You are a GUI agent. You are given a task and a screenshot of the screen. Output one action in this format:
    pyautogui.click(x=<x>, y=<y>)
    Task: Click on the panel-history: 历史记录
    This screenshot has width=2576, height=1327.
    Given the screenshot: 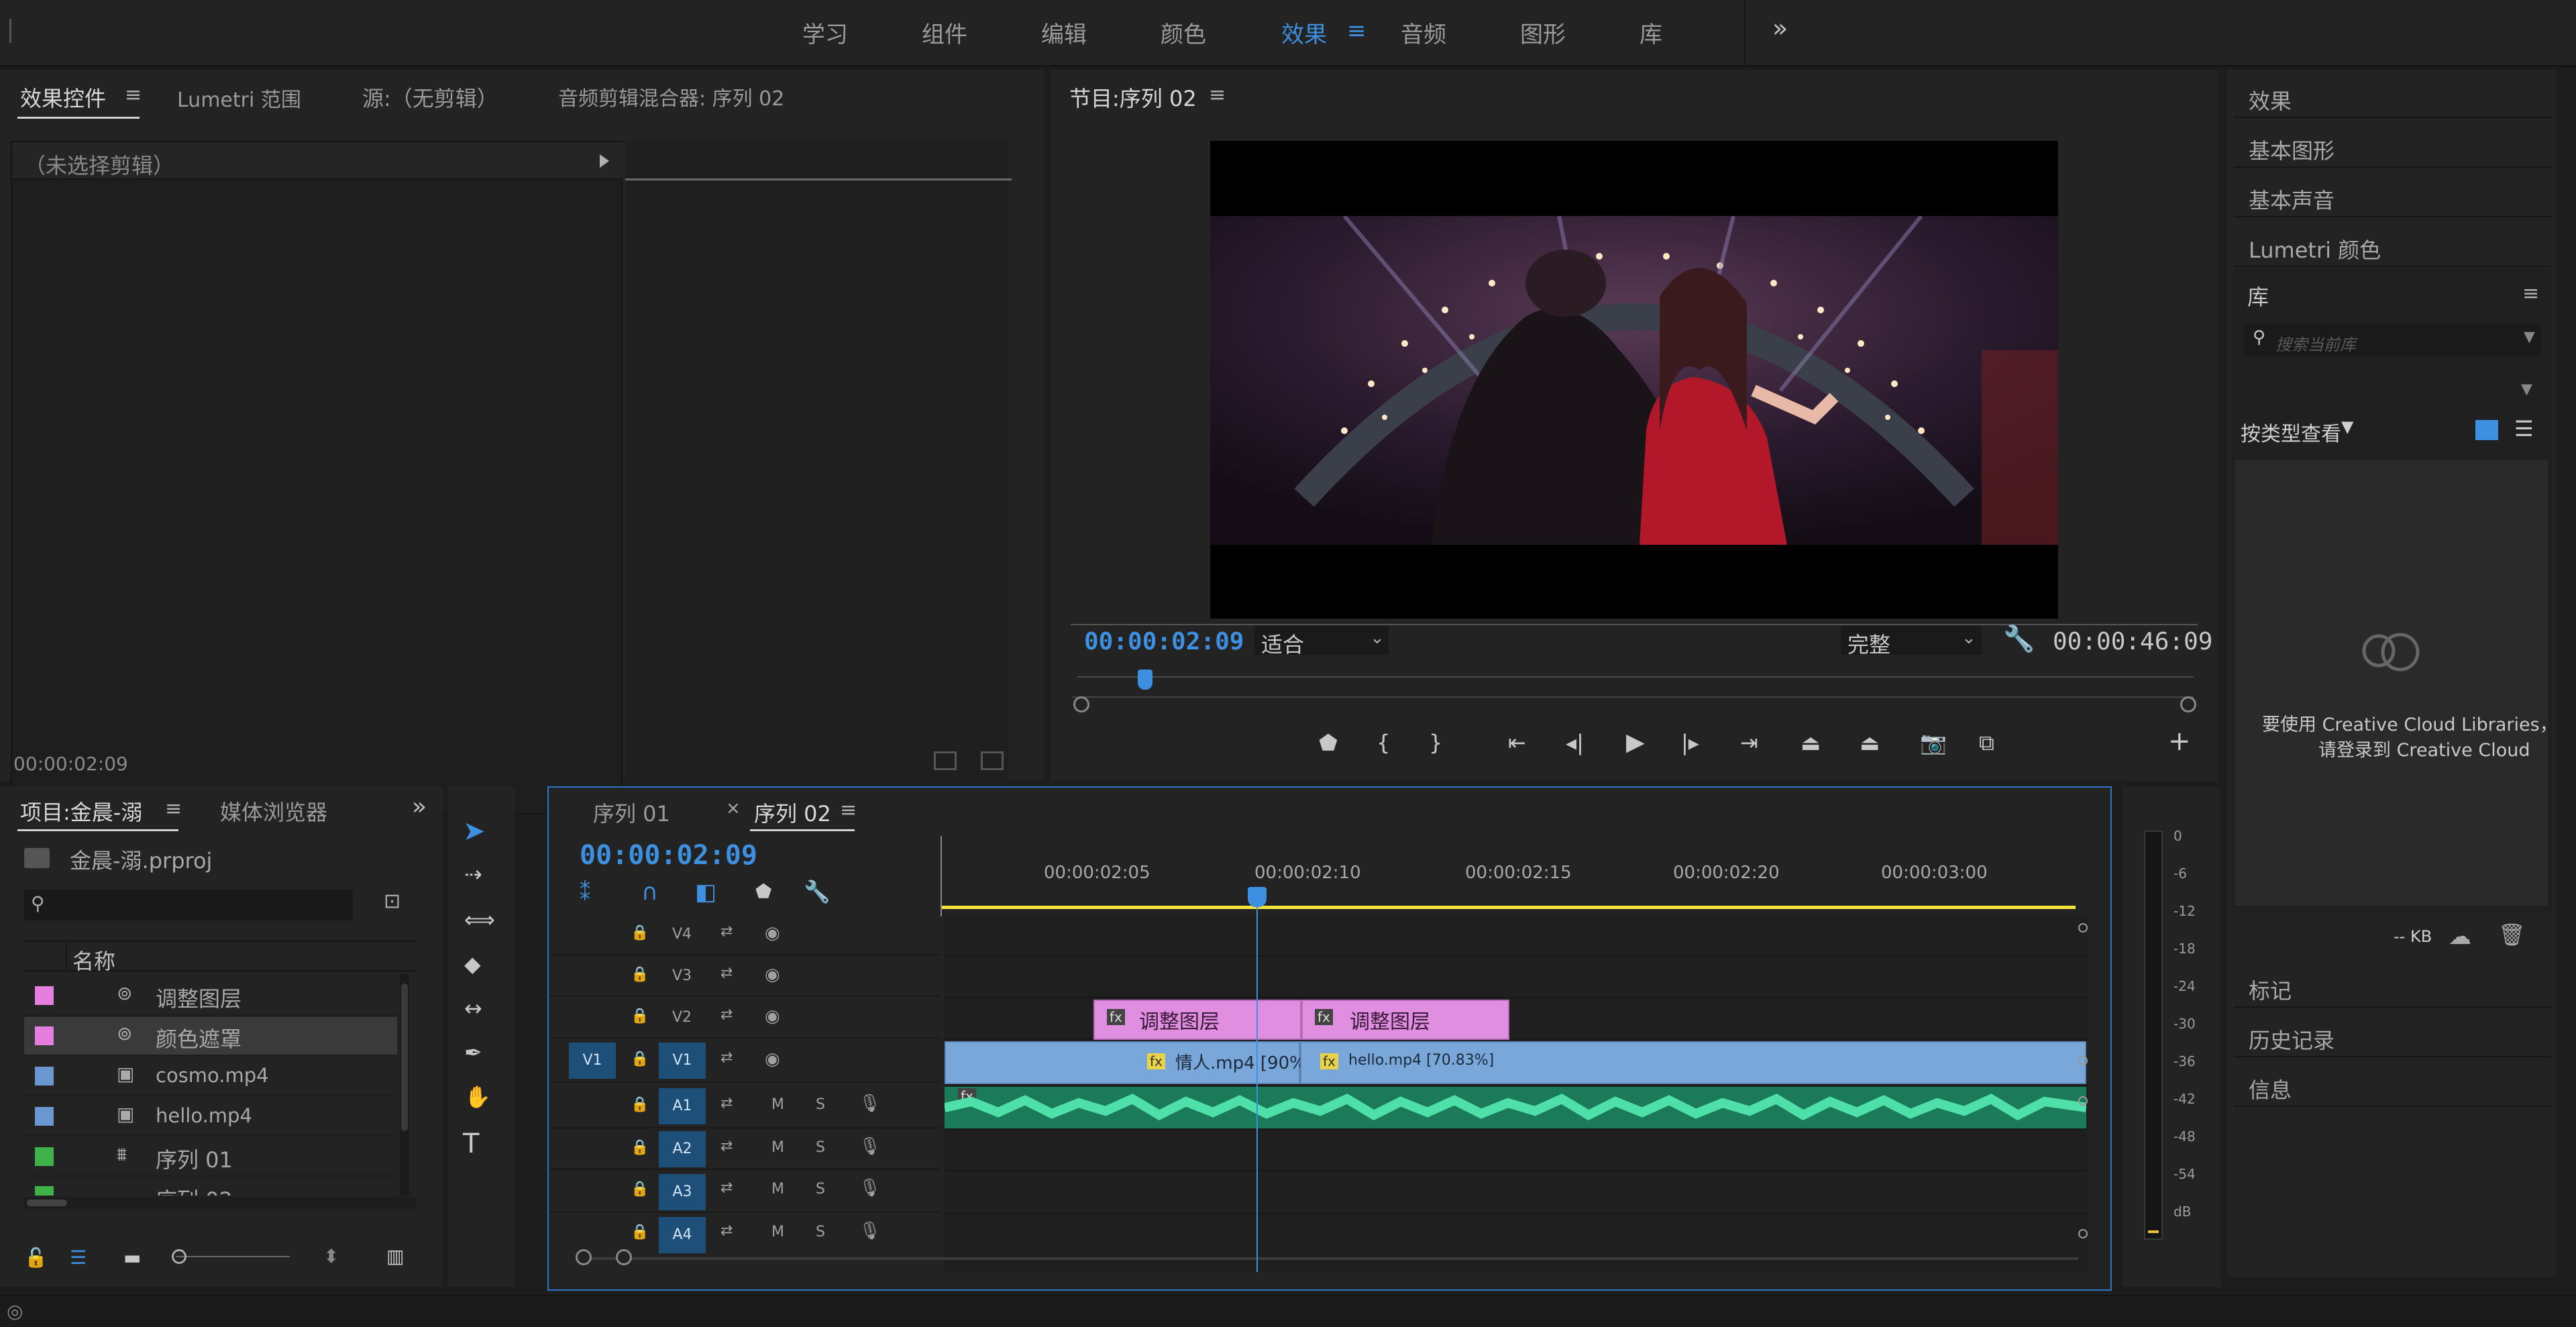 What is the action you would take?
    pyautogui.click(x=2393, y=1033)
    